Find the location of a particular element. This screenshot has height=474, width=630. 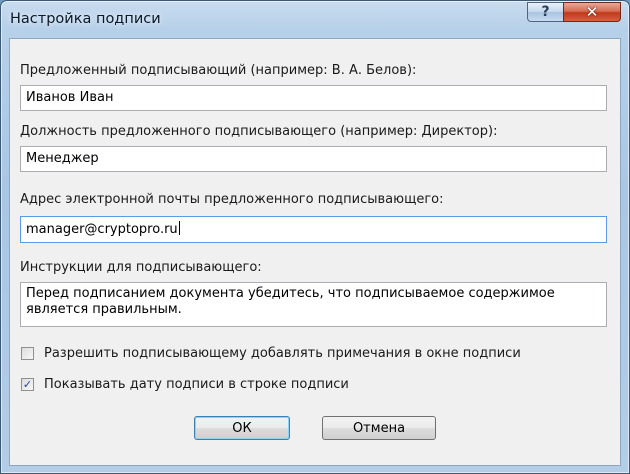

cancel-button: Отмена is located at coordinates (379, 428).